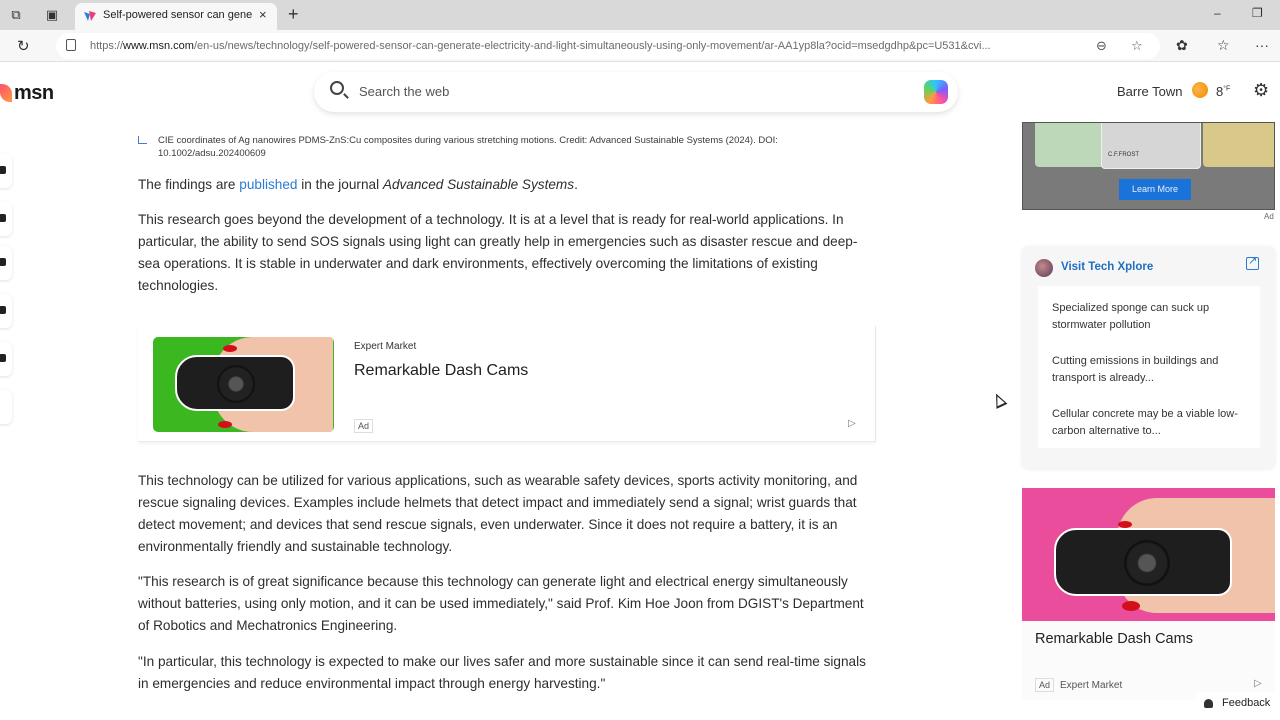 The width and height of the screenshot is (1280, 720). What do you see at coordinates (1269, 216) in the screenshot?
I see `ad-label: Ad` at bounding box center [1269, 216].